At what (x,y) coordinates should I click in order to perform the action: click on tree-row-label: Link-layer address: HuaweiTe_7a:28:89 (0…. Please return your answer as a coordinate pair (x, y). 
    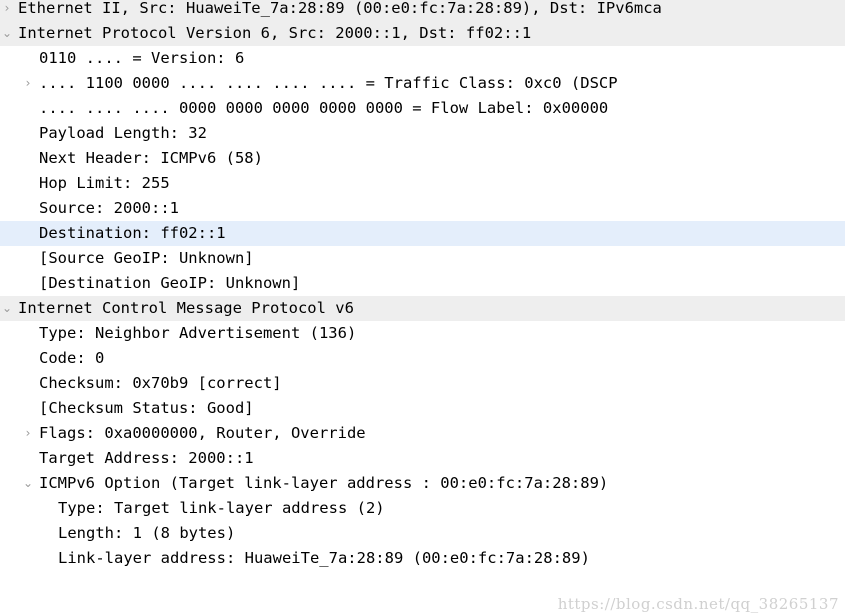
    Looking at the image, I should click on (324, 558).